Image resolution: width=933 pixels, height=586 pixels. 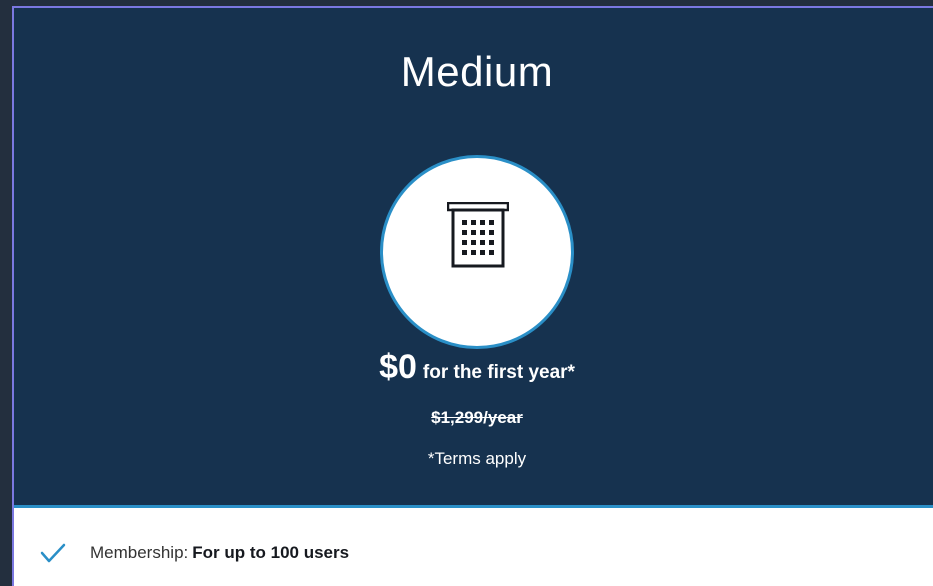 What do you see at coordinates (6, 293) in the screenshot?
I see `left-panel-edge` at bounding box center [6, 293].